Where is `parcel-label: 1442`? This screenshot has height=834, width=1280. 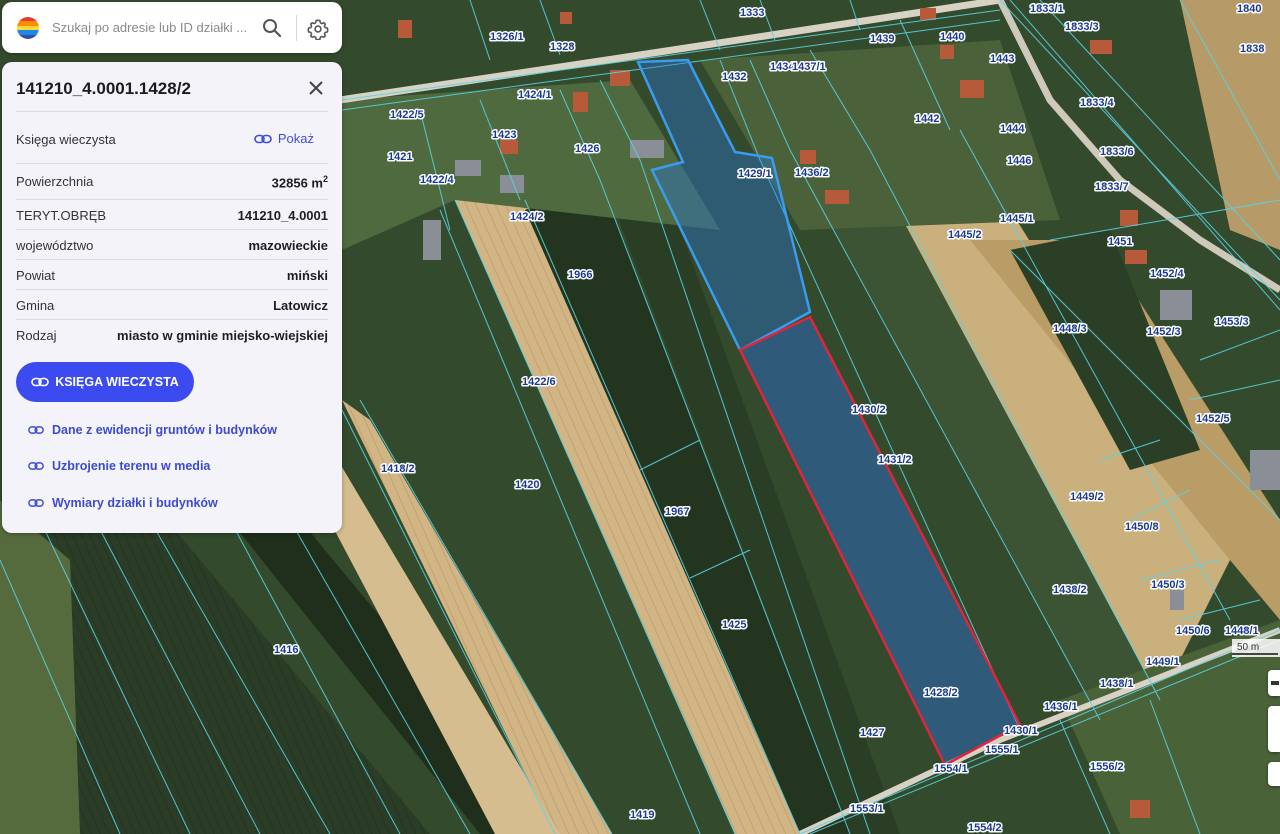
parcel-label: 1442 is located at coordinates (927, 119).